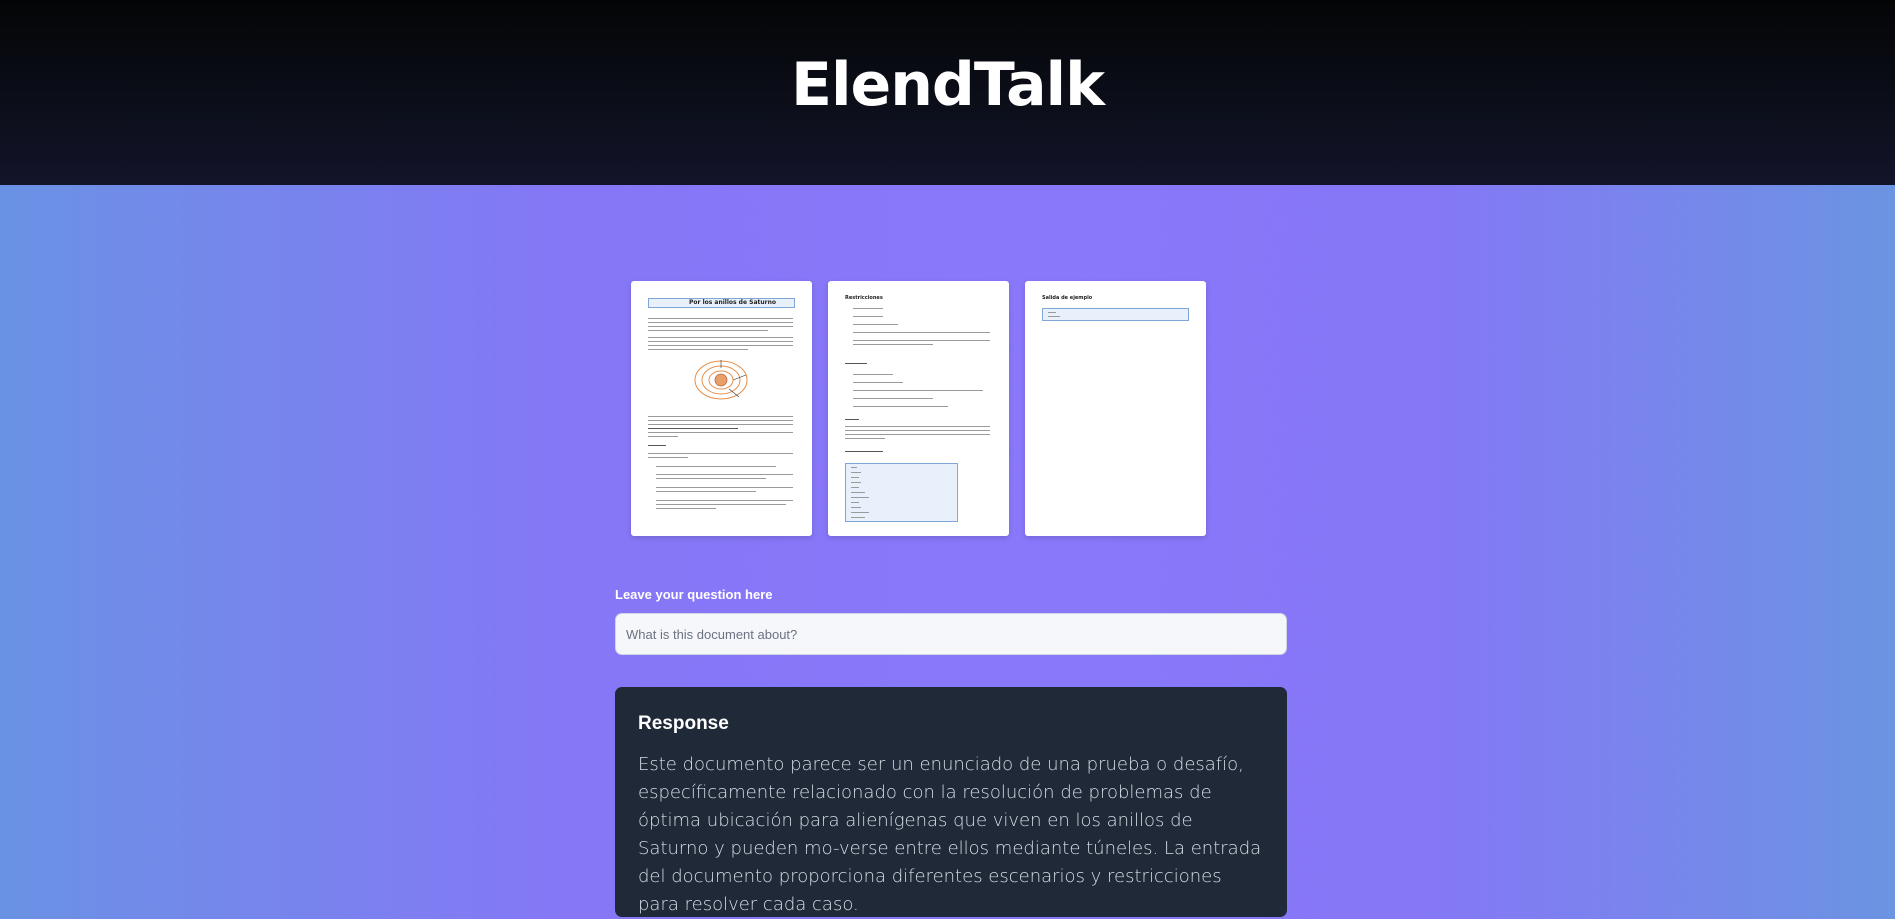 Image resolution: width=1895 pixels, height=919 pixels. I want to click on response-heading: Response, so click(683, 723).